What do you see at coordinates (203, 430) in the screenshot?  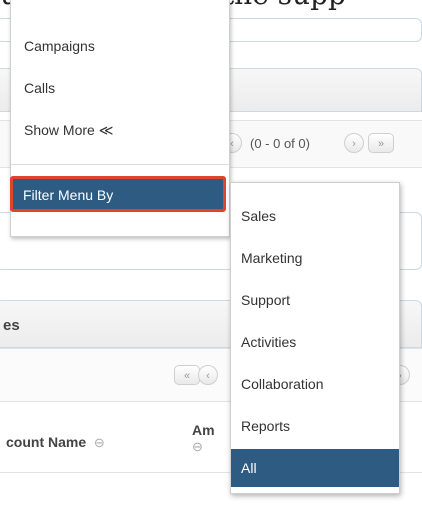 I see `column-label-2: Am` at bounding box center [203, 430].